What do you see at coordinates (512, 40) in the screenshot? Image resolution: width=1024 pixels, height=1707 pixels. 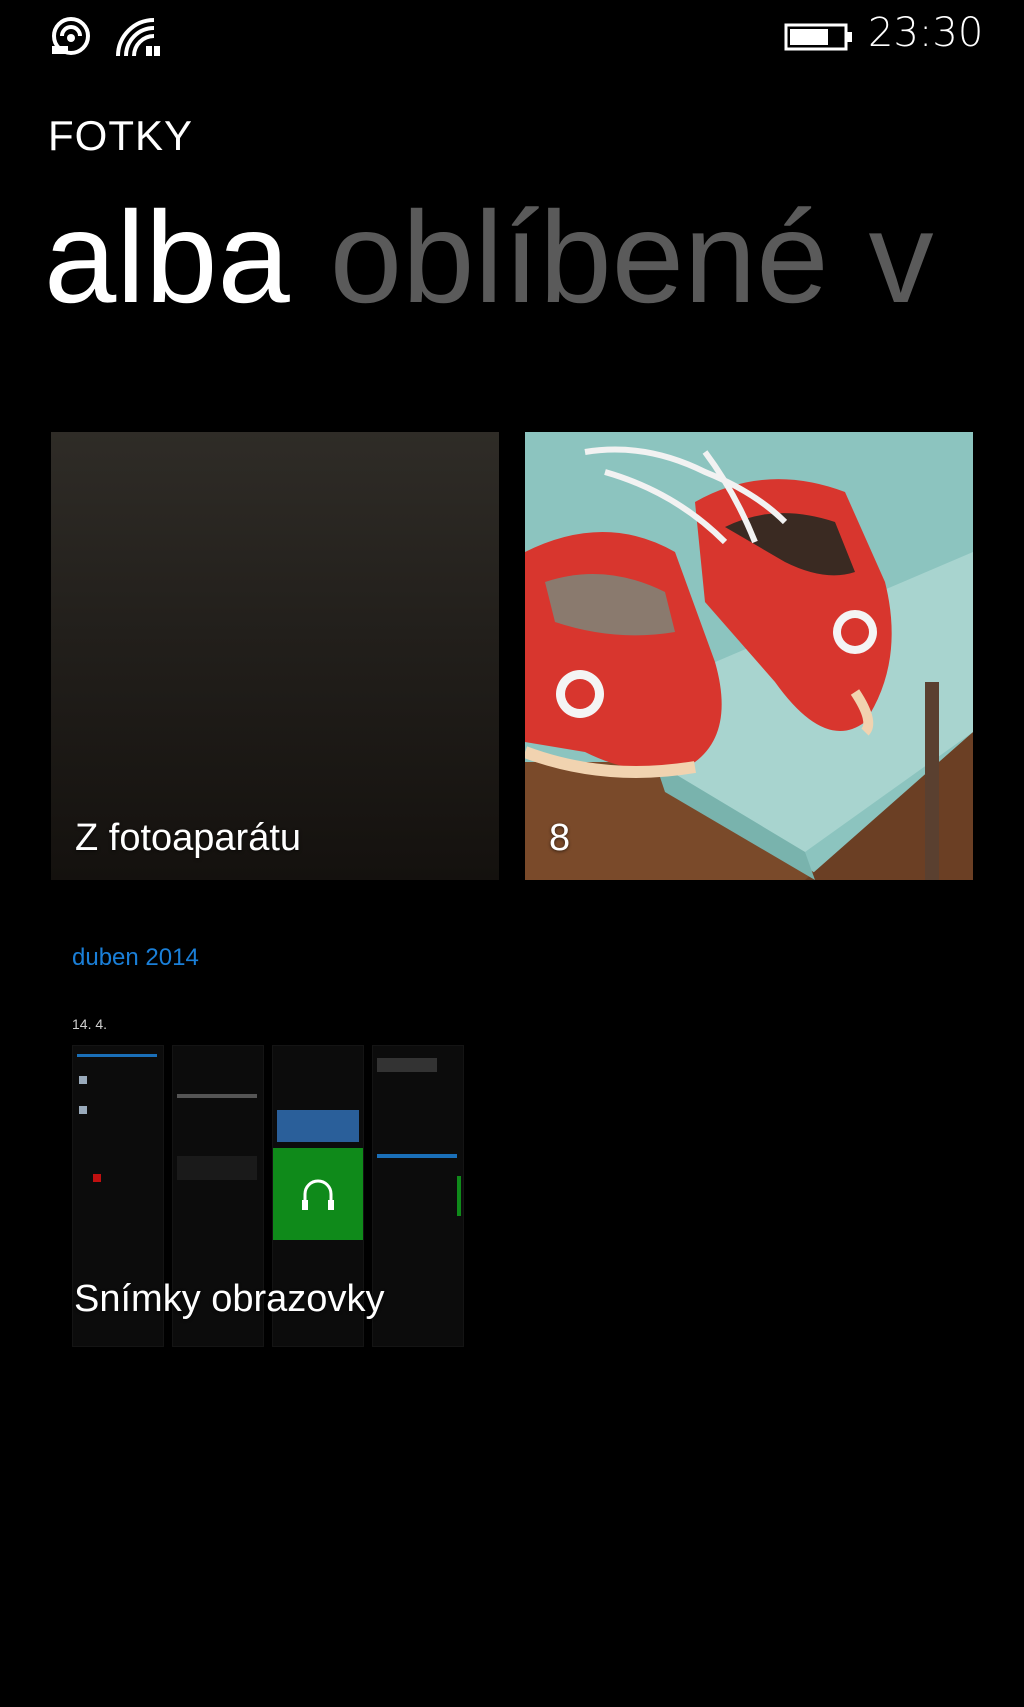 I see `status-bar: 23:30` at bounding box center [512, 40].